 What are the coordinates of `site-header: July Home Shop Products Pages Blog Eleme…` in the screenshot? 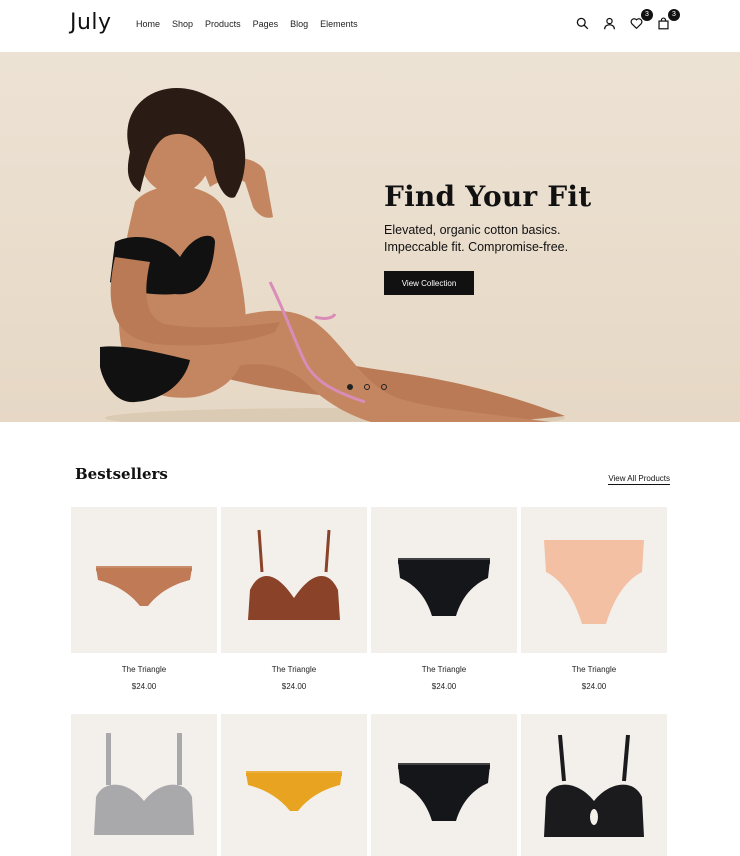 It's located at (370, 26).